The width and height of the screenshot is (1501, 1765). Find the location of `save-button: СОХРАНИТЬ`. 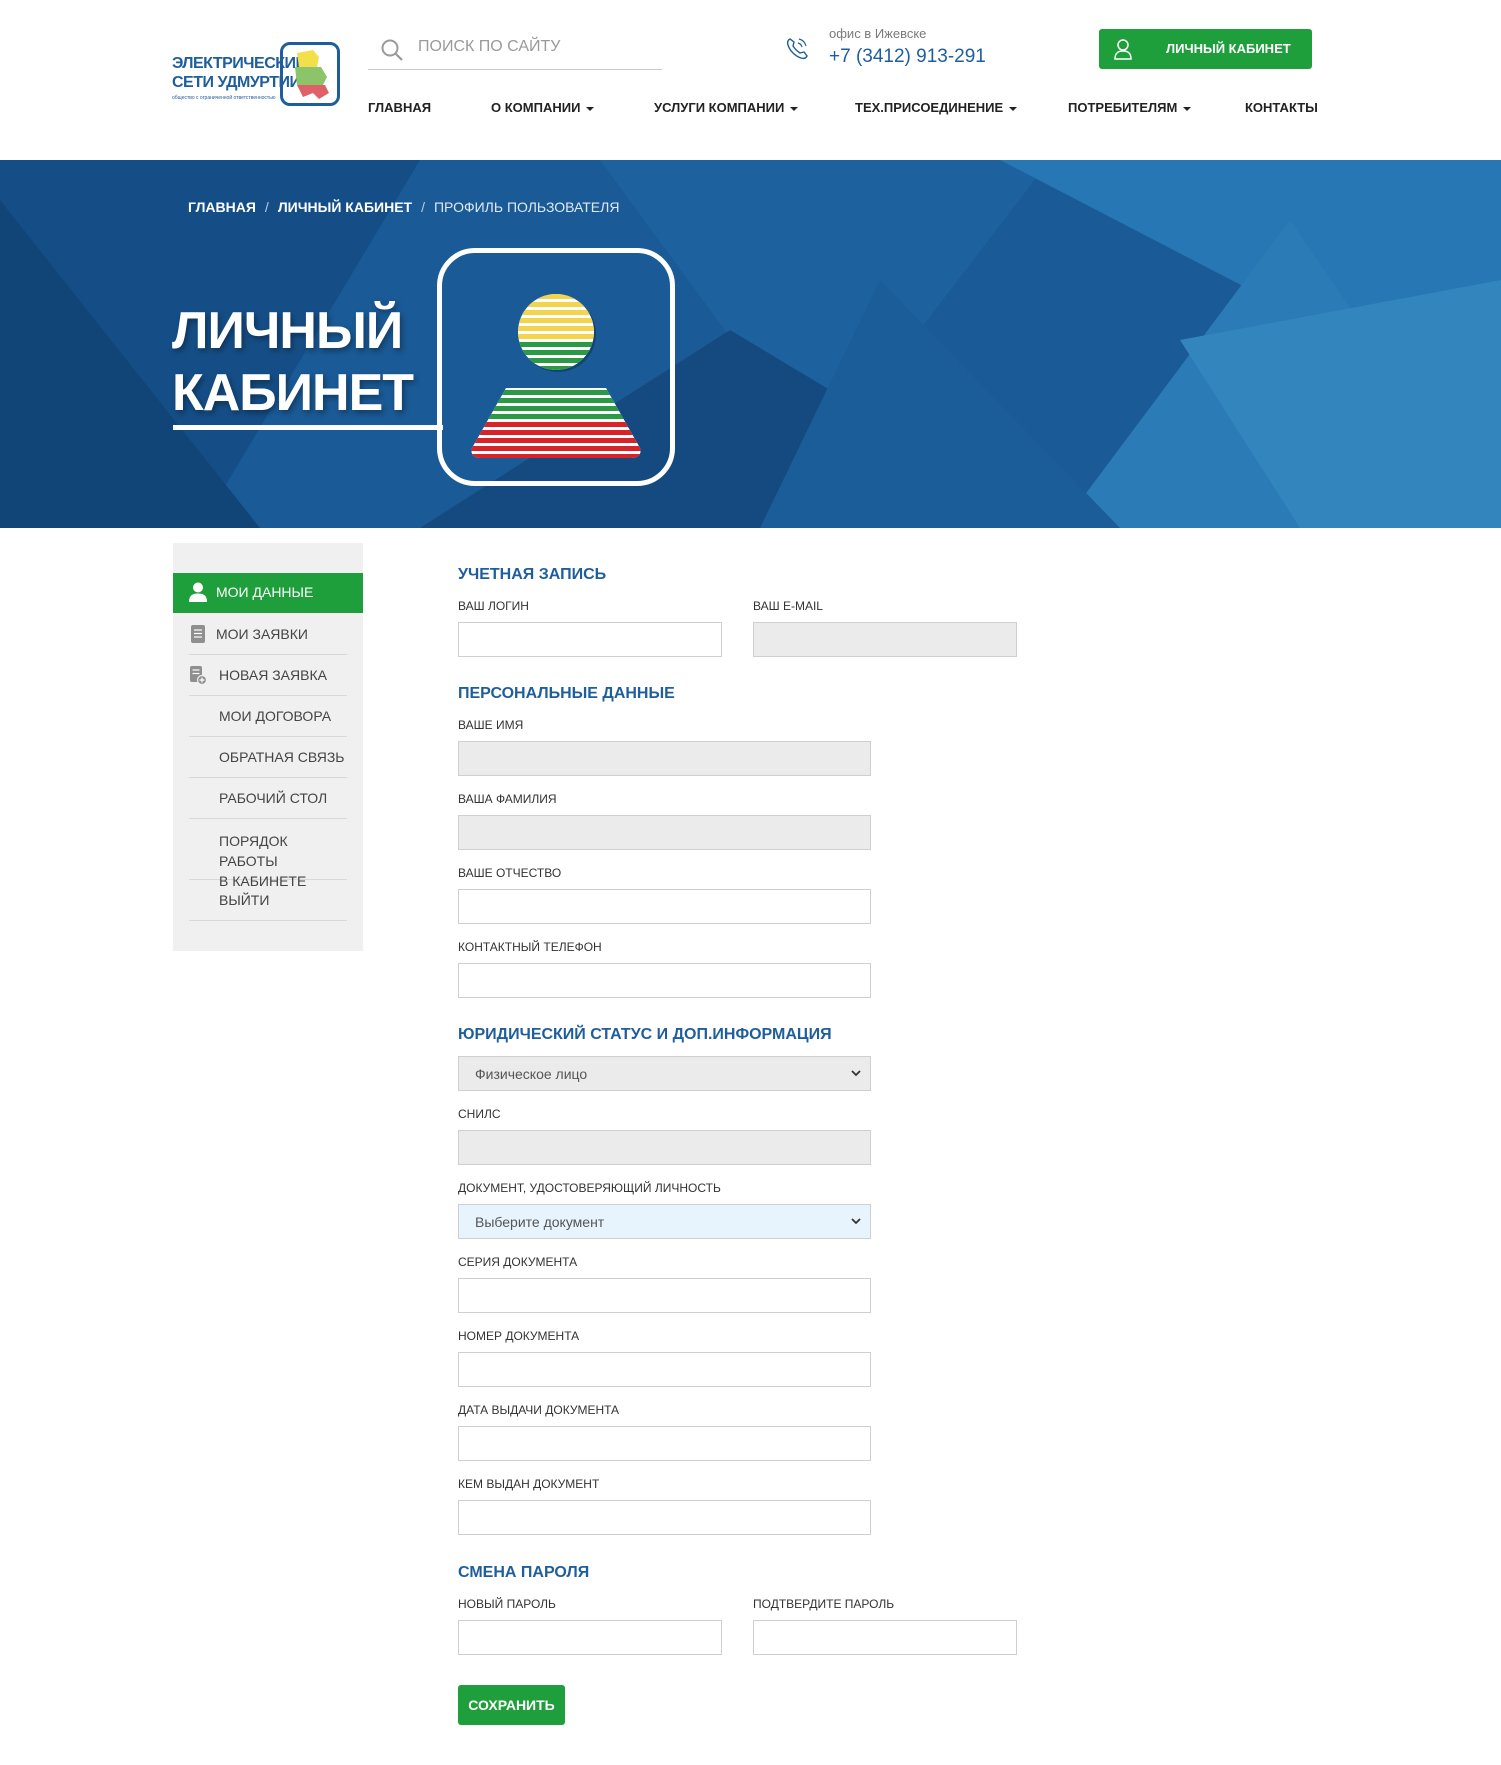

save-button: СОХРАНИТЬ is located at coordinates (511, 1705).